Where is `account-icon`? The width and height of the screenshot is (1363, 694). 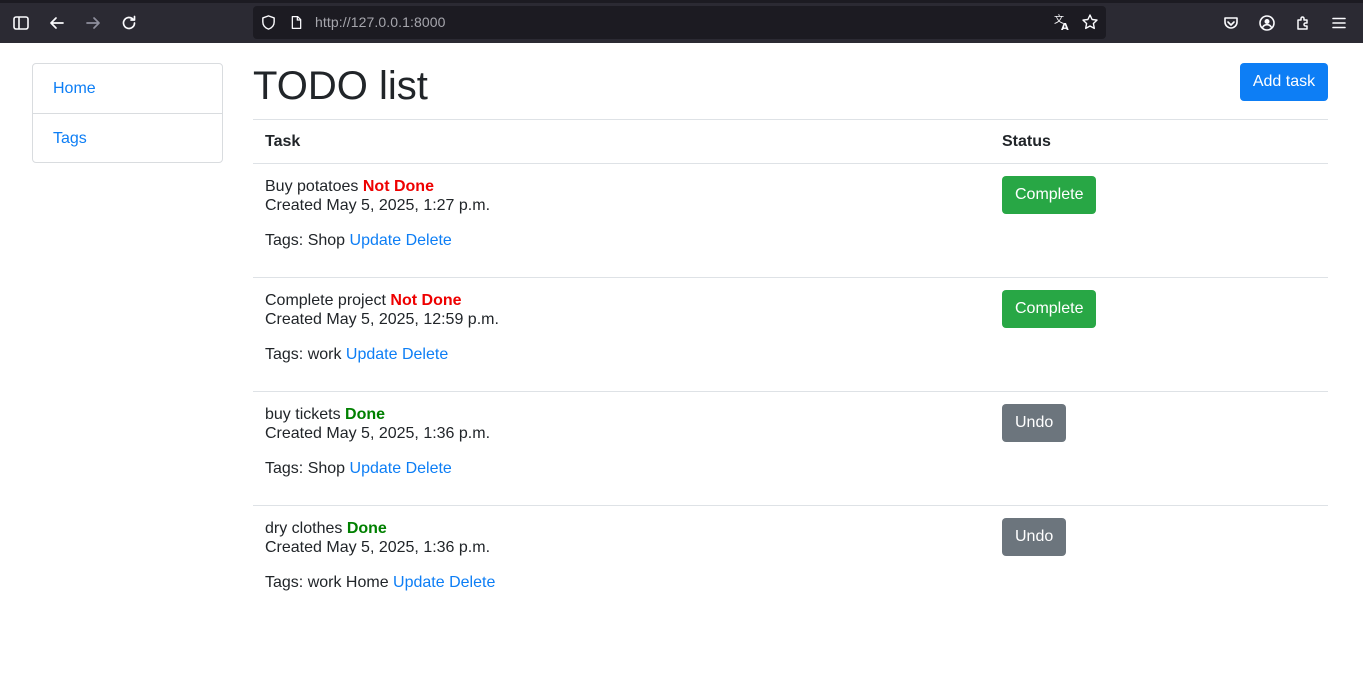
account-icon is located at coordinates (1267, 23).